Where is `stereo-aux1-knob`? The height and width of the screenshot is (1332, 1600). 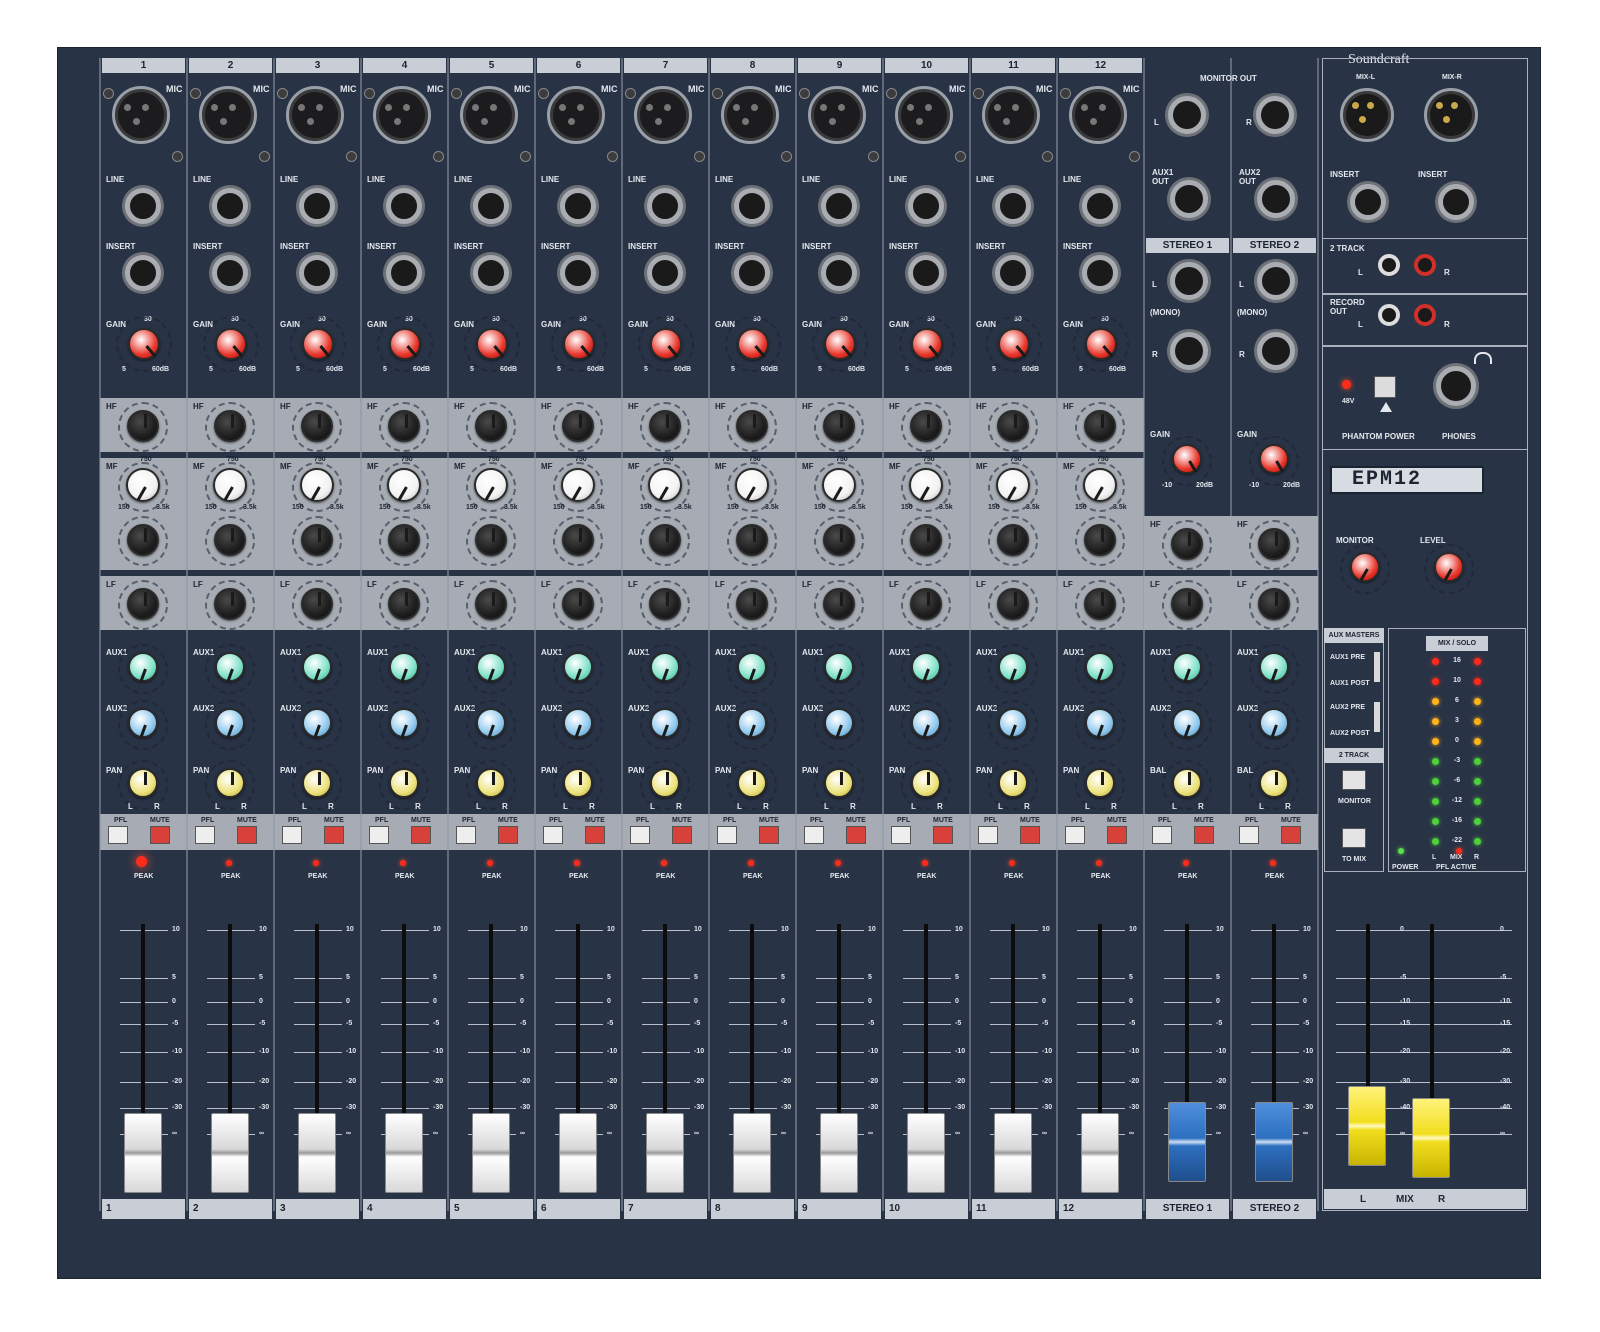 stereo-aux1-knob is located at coordinates (1187, 667).